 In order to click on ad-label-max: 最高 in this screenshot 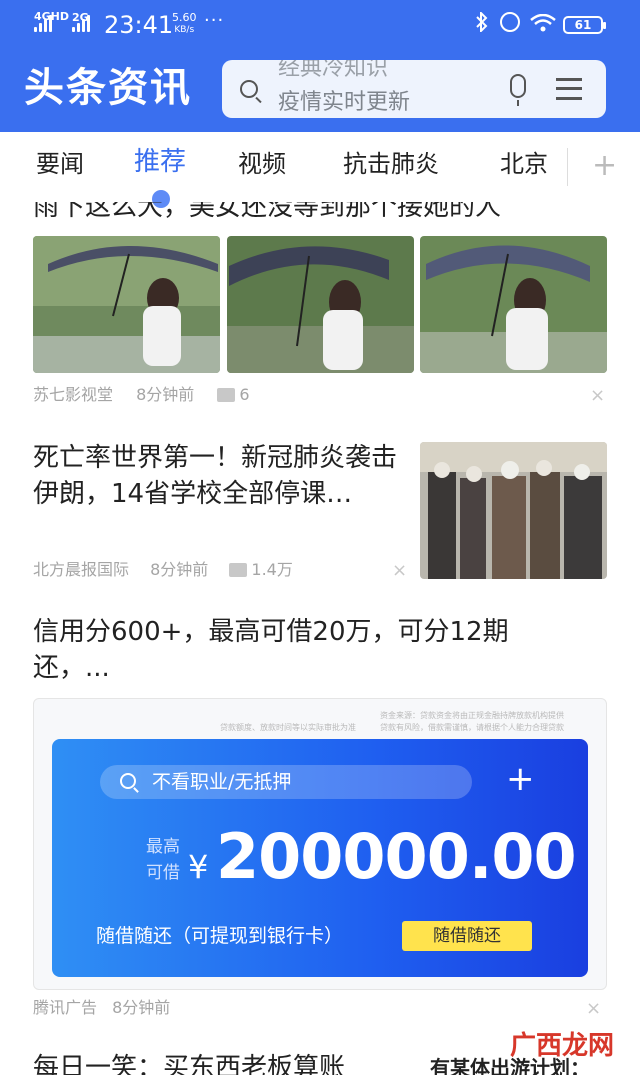, I will do `click(163, 847)`.